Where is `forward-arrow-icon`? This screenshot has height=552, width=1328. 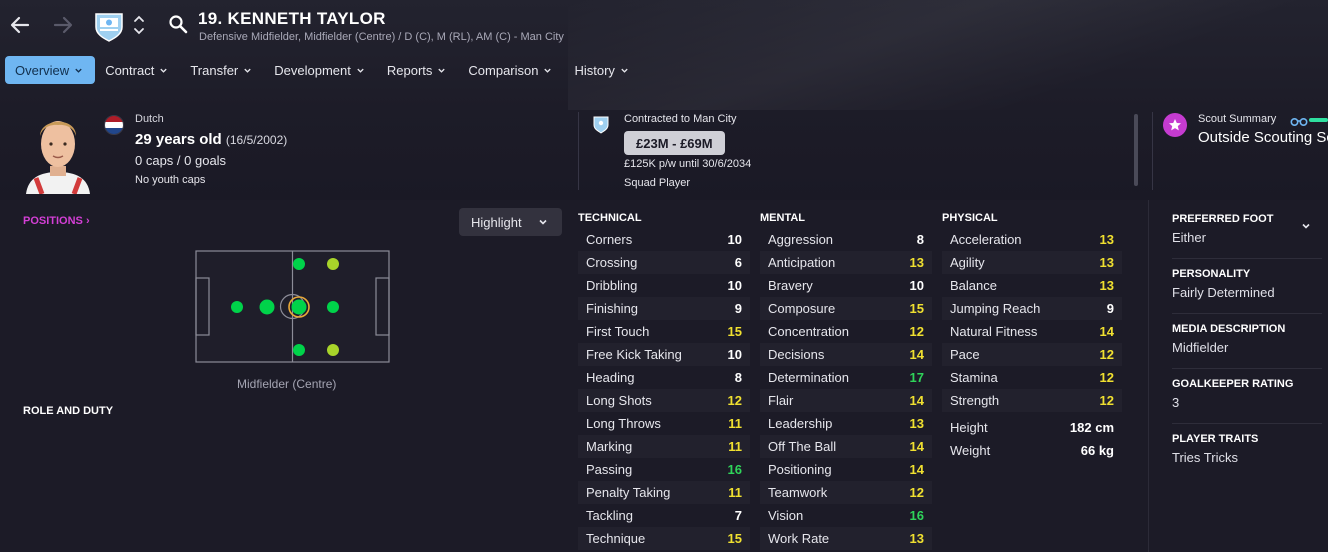
forward-arrow-icon is located at coordinates (63, 25).